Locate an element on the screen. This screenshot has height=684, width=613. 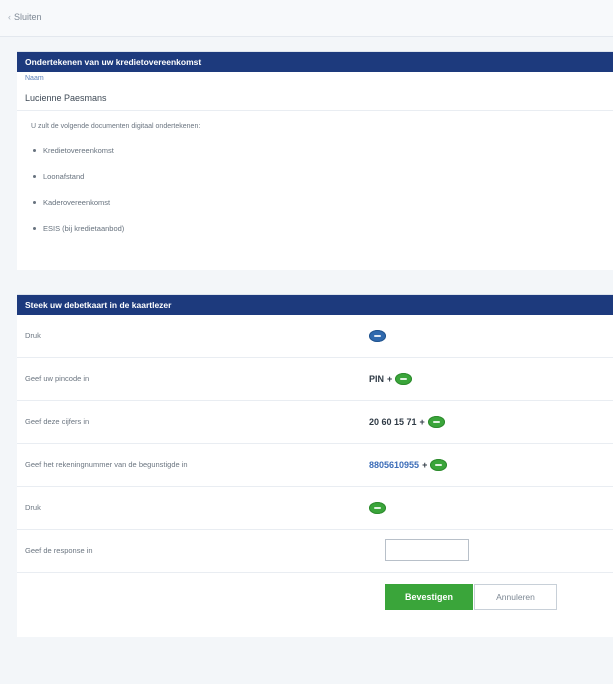
cancel-button: Annuleren is located at coordinates (515, 597).